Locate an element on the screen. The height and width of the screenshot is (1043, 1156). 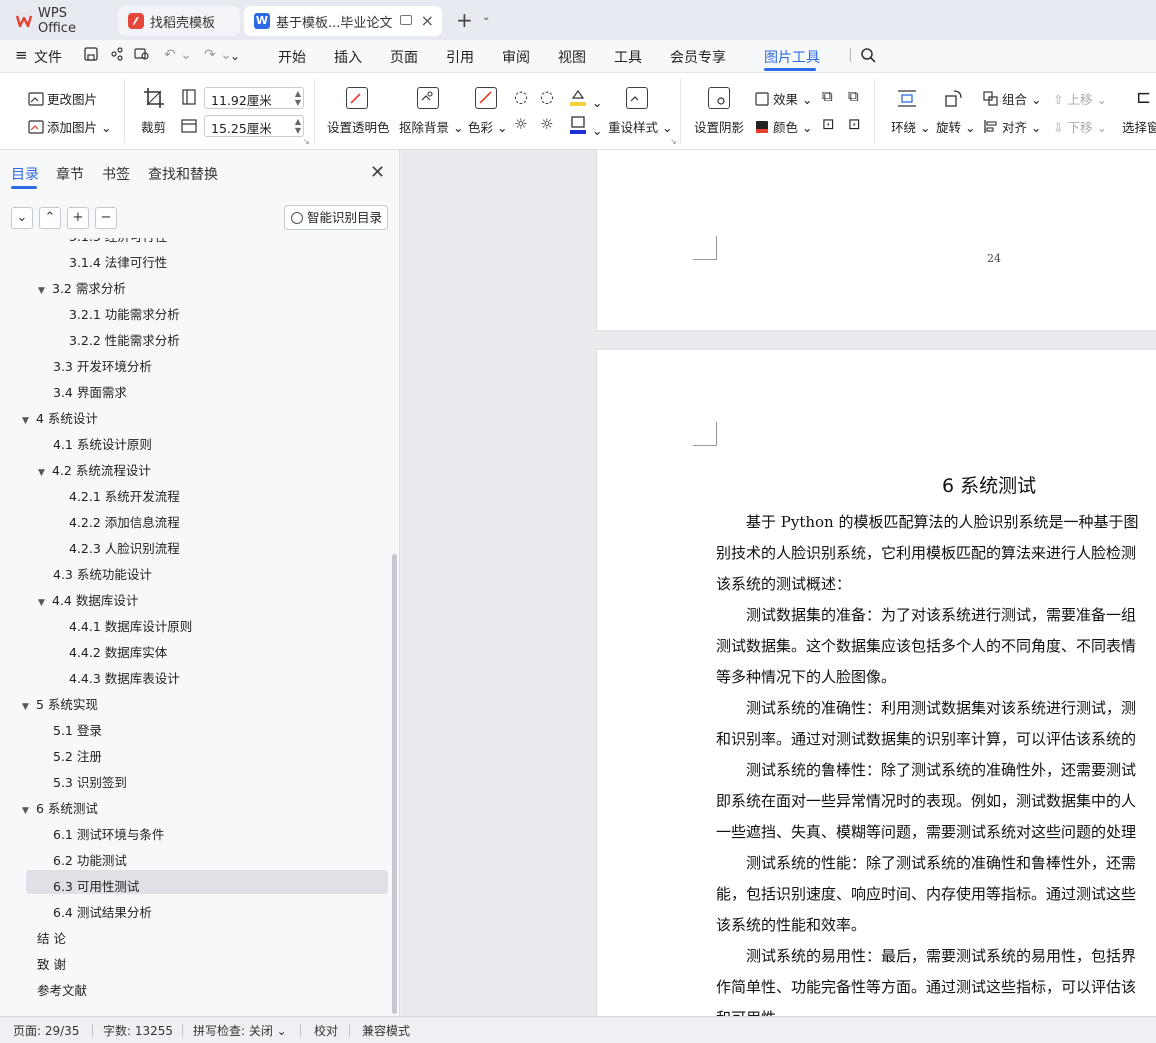
save-icon is located at coordinates (91, 56).